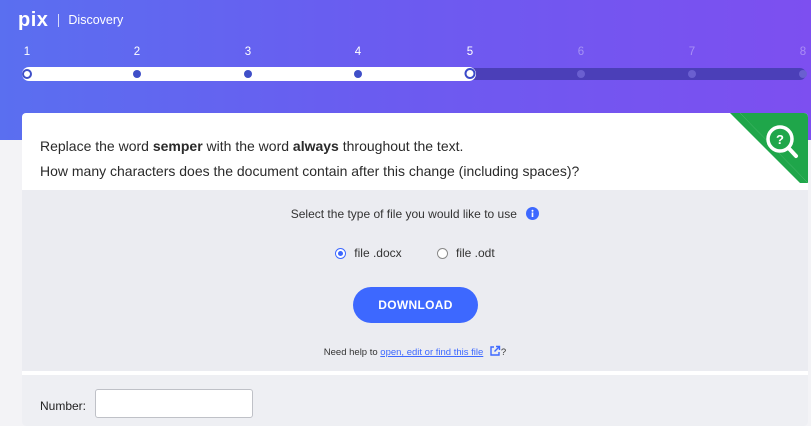  I want to click on radio-odt-label: file .odt, so click(475, 253).